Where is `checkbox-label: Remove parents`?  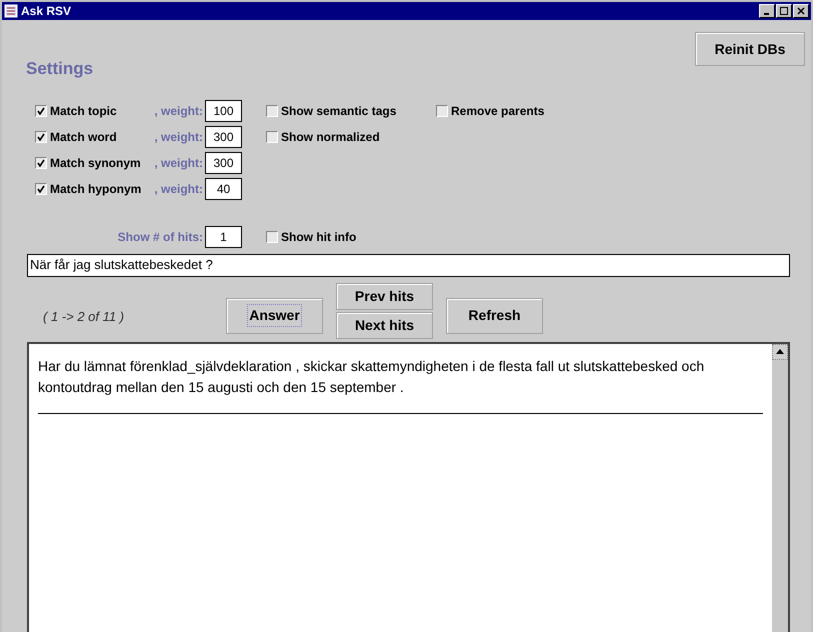 checkbox-label: Remove parents is located at coordinates (497, 111).